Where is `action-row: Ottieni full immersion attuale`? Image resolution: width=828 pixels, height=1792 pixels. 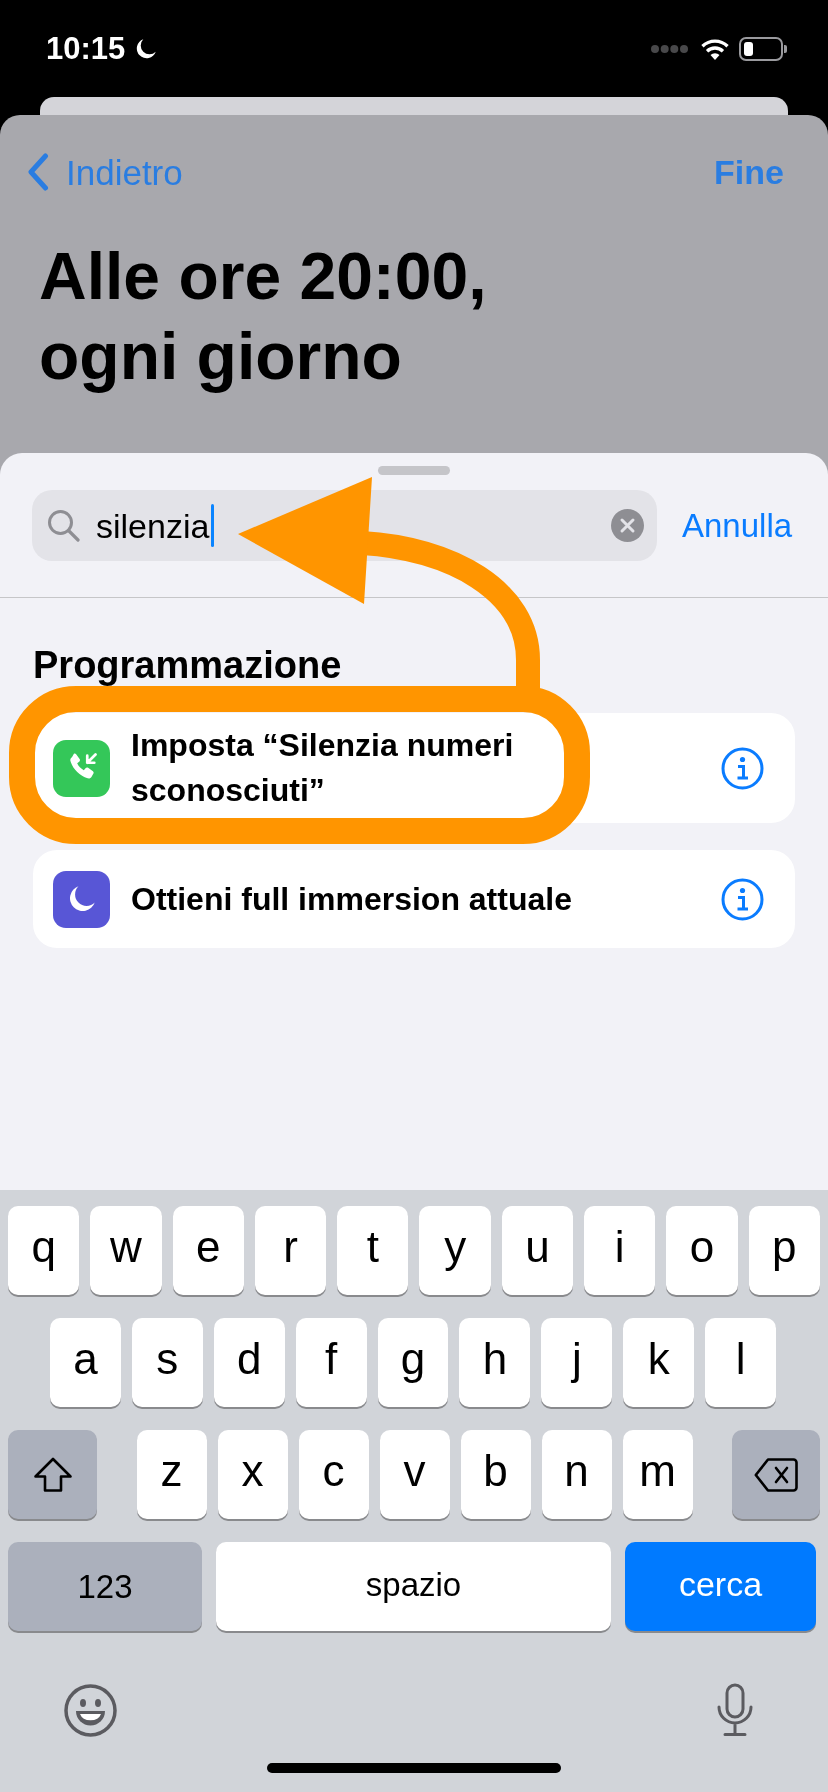 action-row: Ottieni full immersion attuale is located at coordinates (414, 899).